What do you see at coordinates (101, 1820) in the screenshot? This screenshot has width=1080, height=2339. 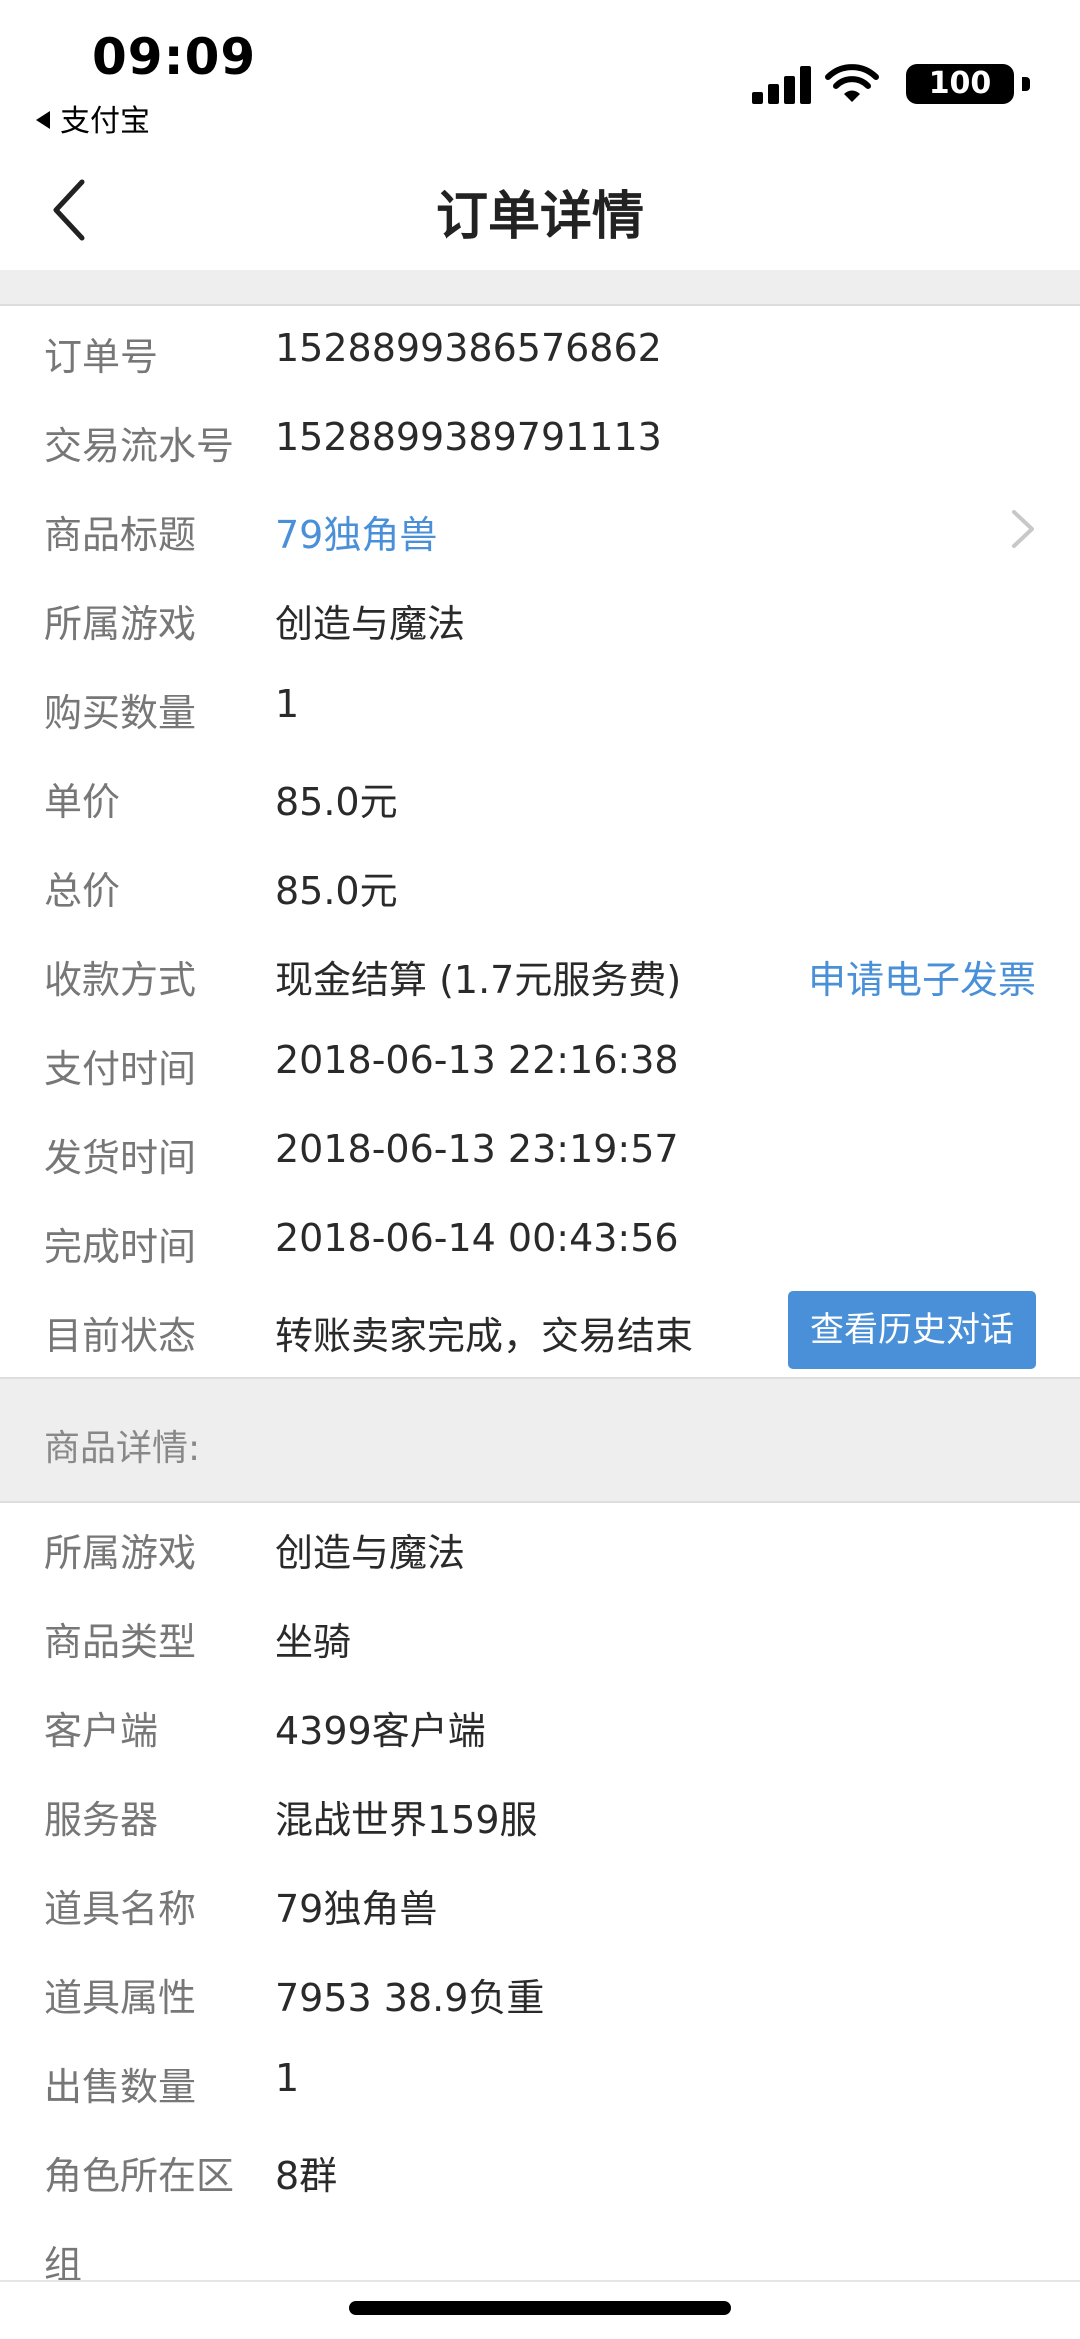 I see `row-label: 服务器` at bounding box center [101, 1820].